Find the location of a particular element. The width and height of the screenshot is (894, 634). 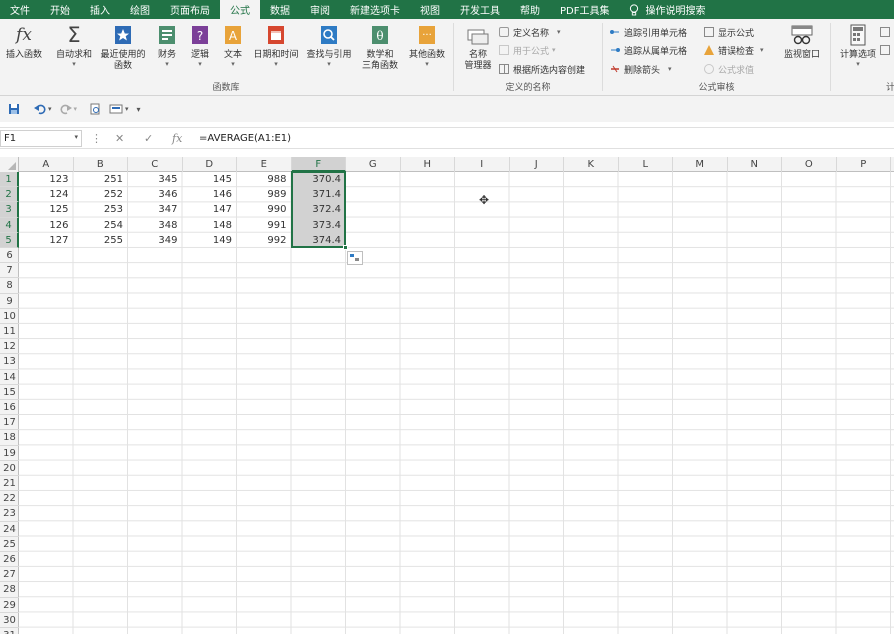

table-cell: 149 is located at coordinates (210, 240).